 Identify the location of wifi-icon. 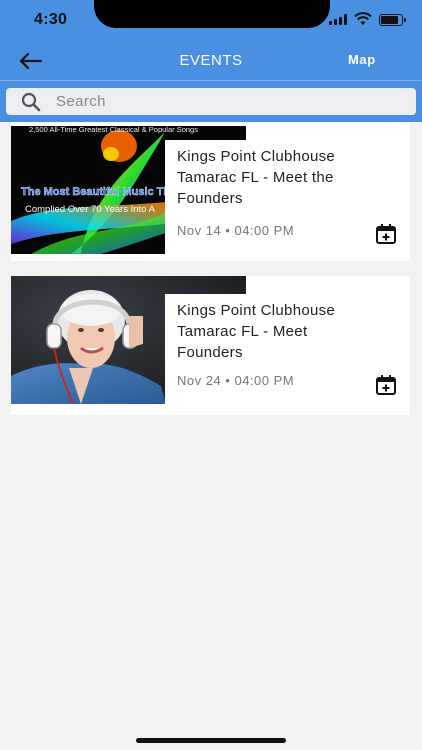
(363, 18).